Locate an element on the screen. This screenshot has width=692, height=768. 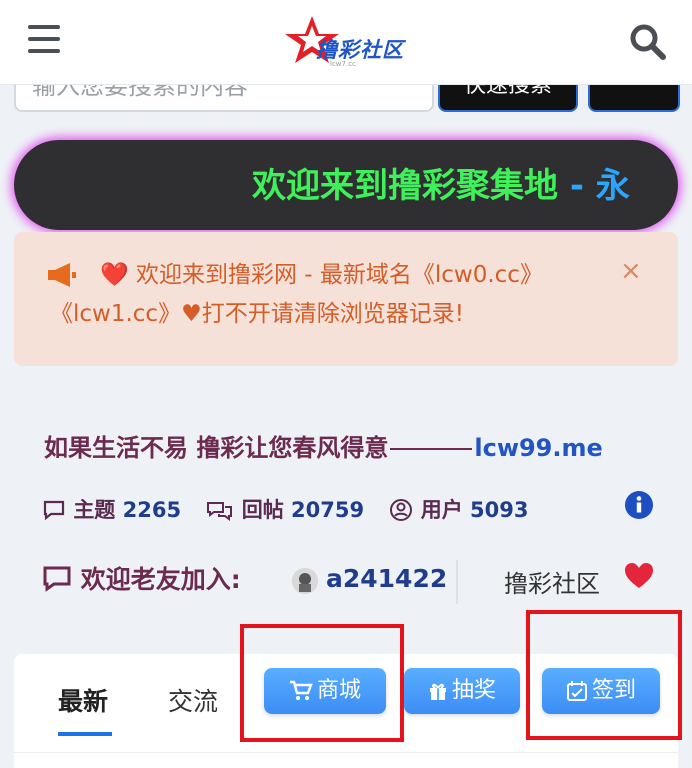
lottery-label: 抽奖 is located at coordinates (473, 690).